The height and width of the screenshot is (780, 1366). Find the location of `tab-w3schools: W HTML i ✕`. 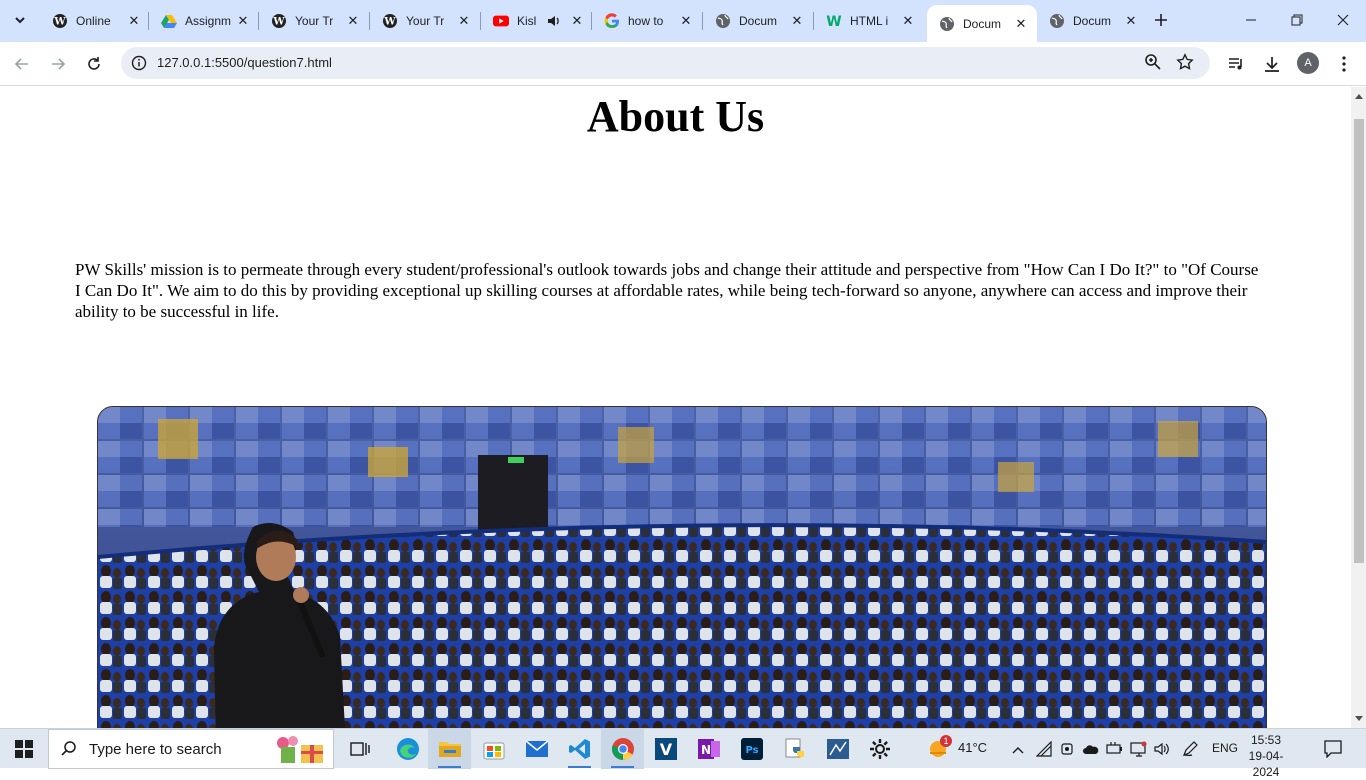

tab-w3schools: W HTML i ✕ is located at coordinates (869, 21).